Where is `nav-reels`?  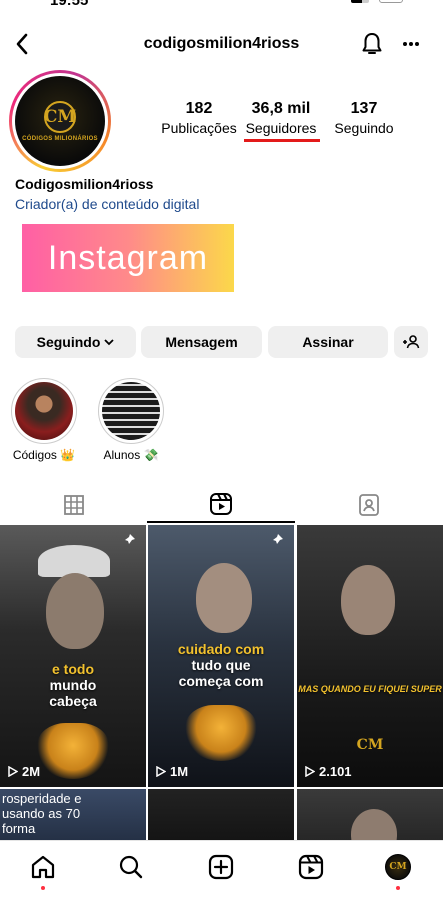 nav-reels is located at coordinates (311, 867).